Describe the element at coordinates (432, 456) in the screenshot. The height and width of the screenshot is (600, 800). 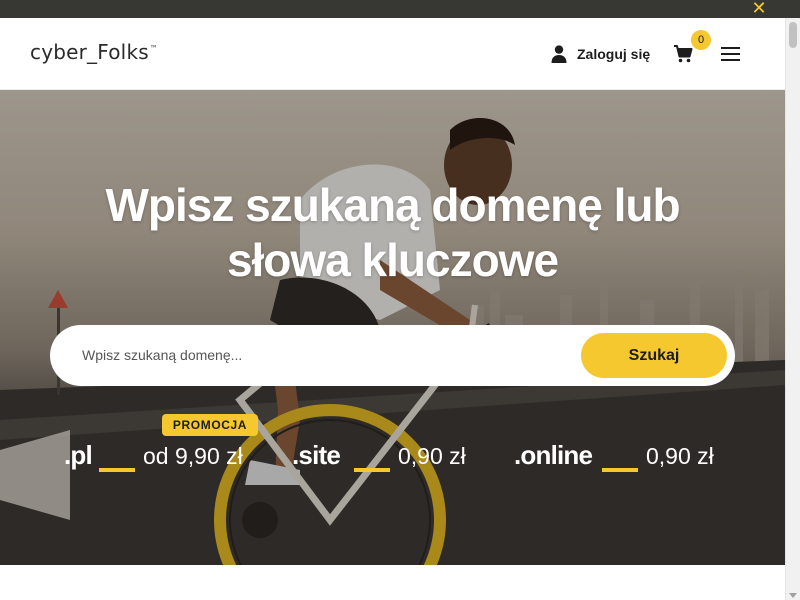
I see `tld-price-site: 0,90 zł` at that location.